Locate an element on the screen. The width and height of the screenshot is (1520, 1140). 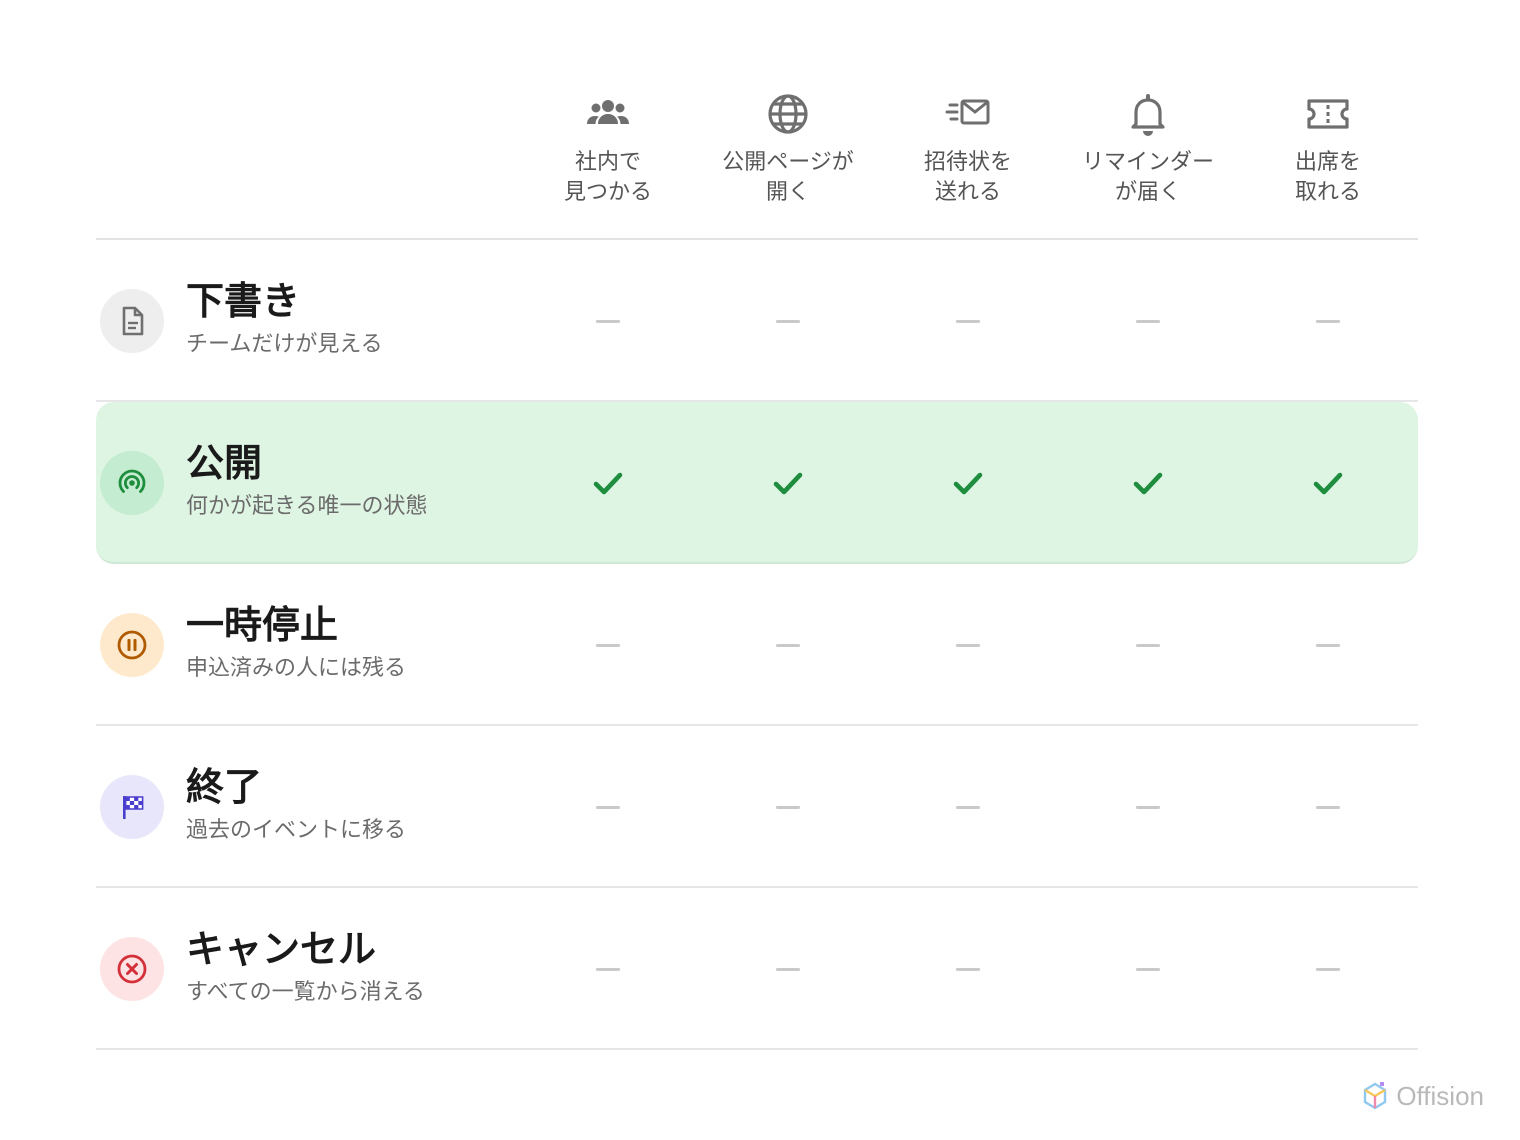
checkered-flag-icon is located at coordinates (133, 807).